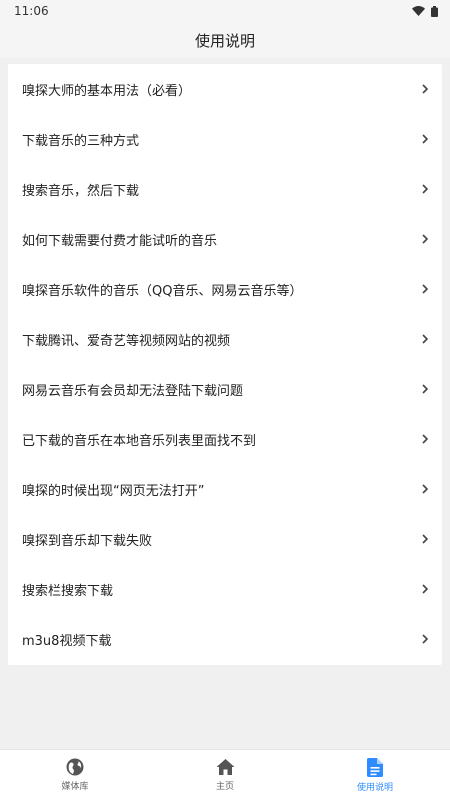  I want to click on status-bar: 11:06, so click(225, 11).